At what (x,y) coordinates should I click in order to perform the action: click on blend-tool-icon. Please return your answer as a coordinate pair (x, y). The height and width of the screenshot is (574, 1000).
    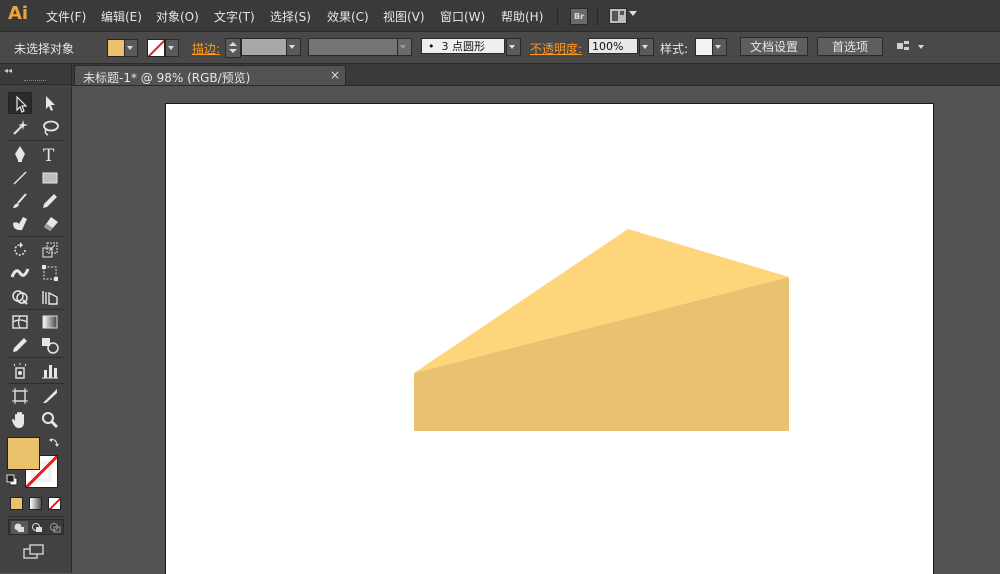
    Looking at the image, I should click on (50, 345).